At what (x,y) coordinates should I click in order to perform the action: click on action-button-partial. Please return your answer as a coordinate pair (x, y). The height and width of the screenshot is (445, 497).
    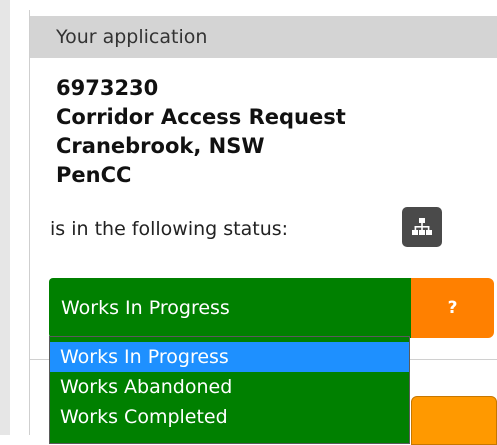
    Looking at the image, I should click on (454, 420).